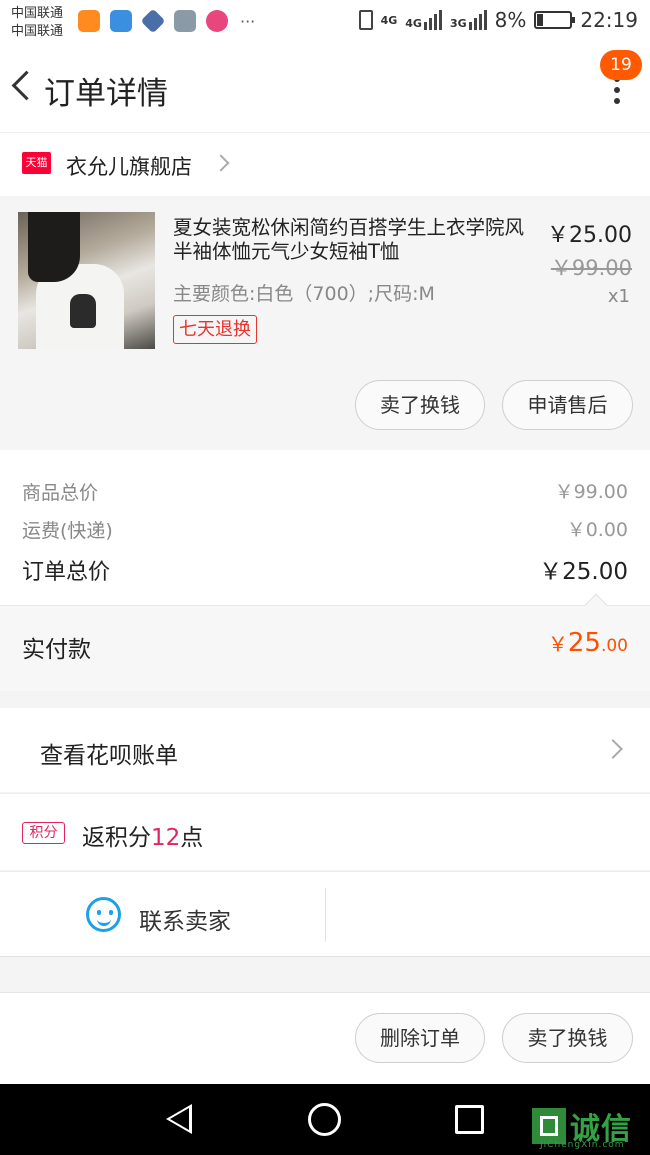 The width and height of the screenshot is (650, 1155). What do you see at coordinates (618, 296) in the screenshot?
I see `product-quantity: x1` at bounding box center [618, 296].